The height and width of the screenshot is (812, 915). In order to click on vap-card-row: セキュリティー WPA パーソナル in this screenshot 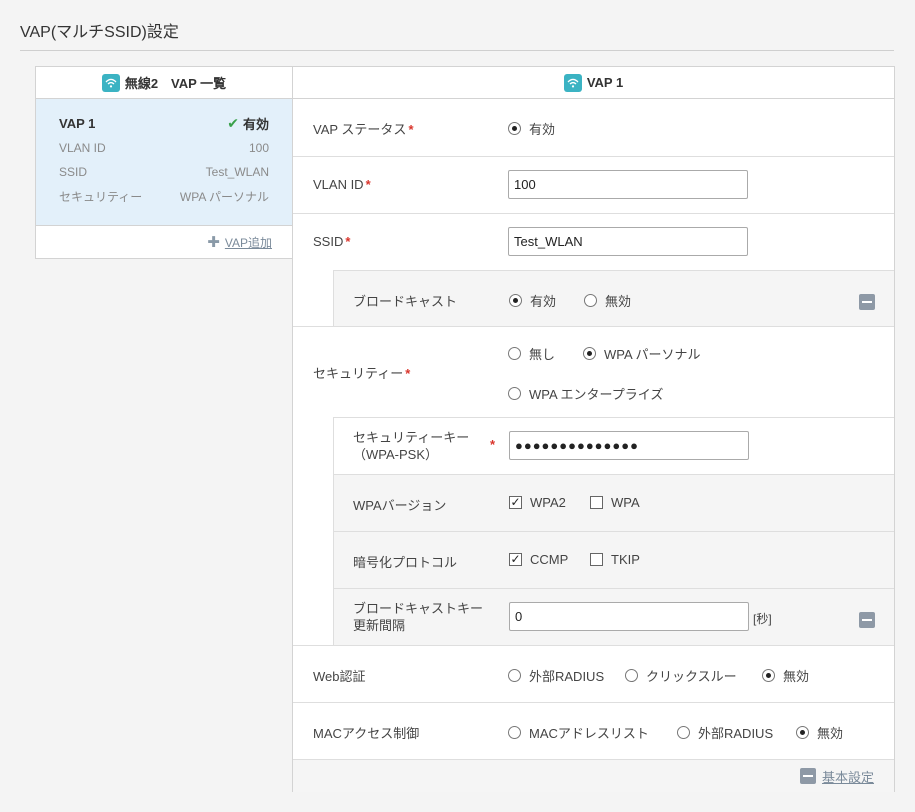, I will do `click(164, 197)`.